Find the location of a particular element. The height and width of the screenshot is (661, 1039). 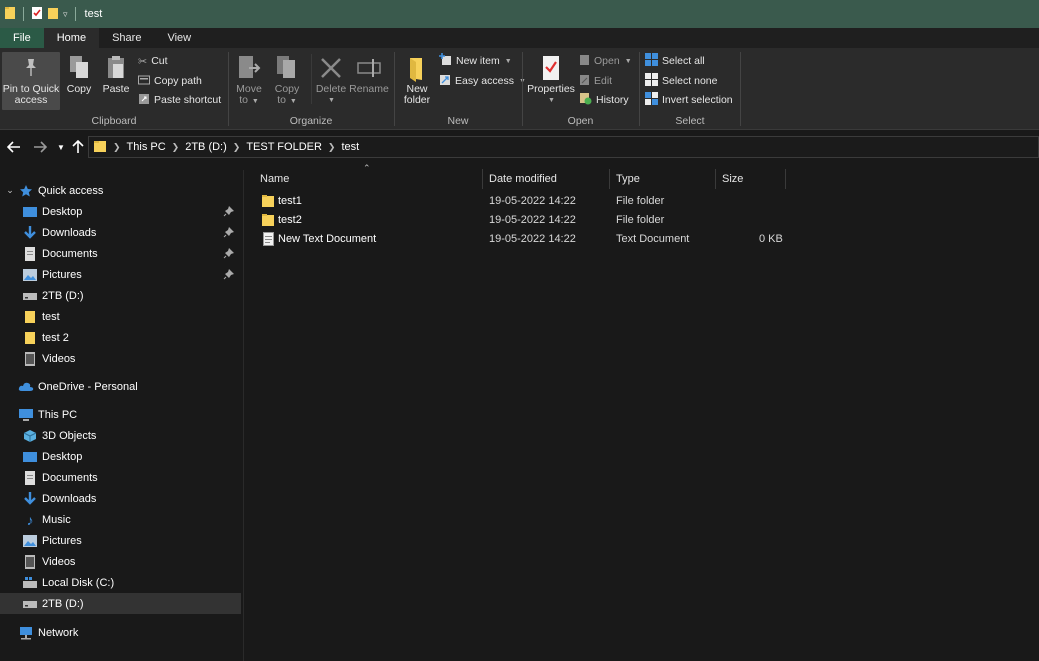

file-name: test1 is located at coordinates (290, 201).